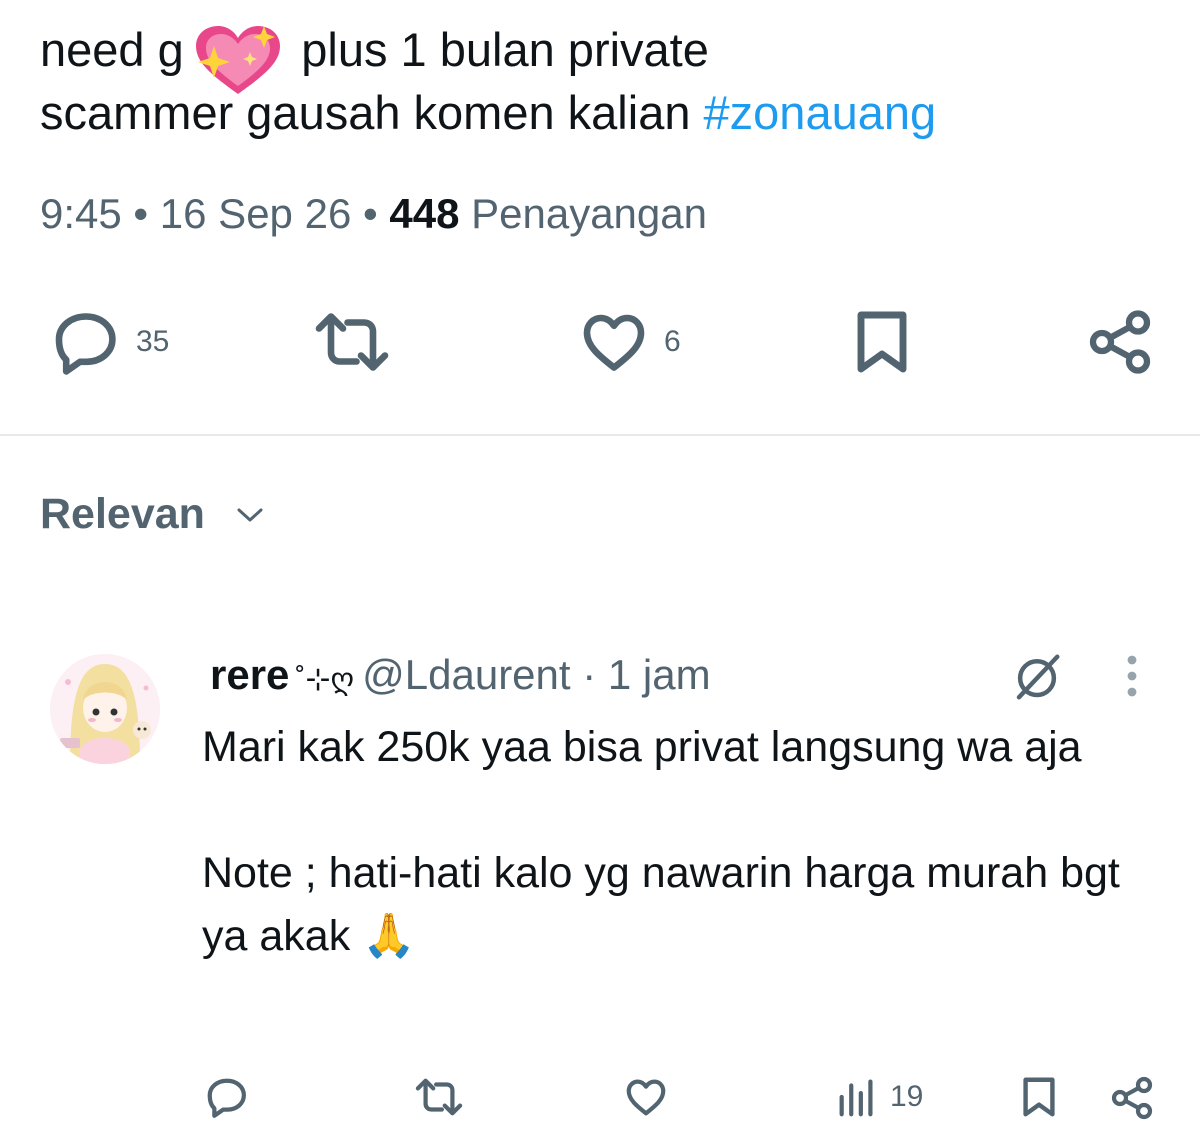  I want to click on reply-header: rere ˚⊹ღ @Ldaurent · 1 jam, so click(460, 677).